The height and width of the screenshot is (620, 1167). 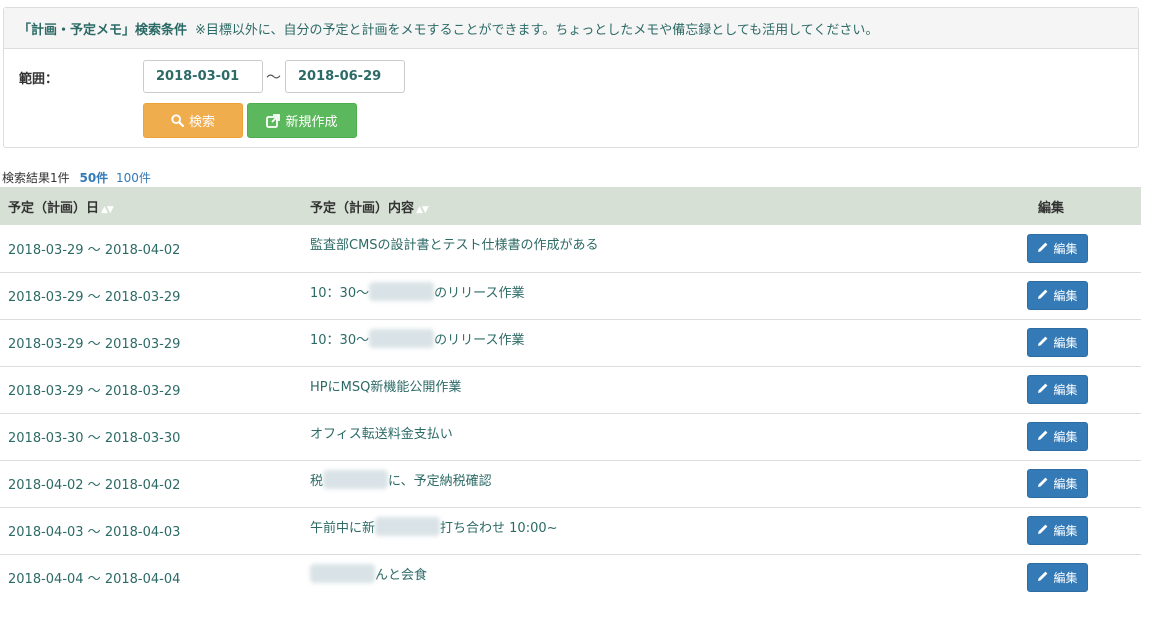 I want to click on table-row: 2018-03-29 ～ 2018-03-29 HPにMSQ新機能公開作業 編集, so click(x=570, y=389).